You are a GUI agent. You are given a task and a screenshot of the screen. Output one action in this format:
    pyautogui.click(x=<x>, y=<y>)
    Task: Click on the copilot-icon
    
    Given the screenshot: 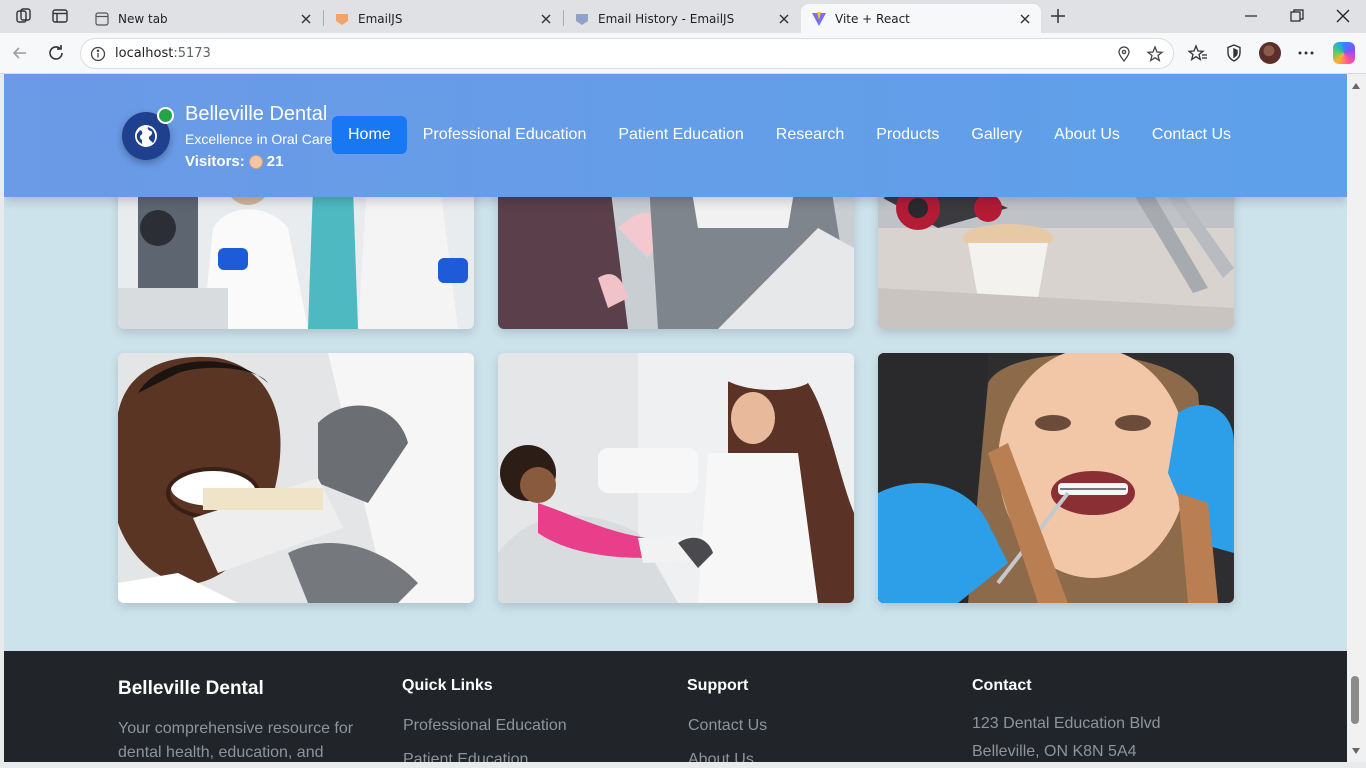 What is the action you would take?
    pyautogui.click(x=1344, y=53)
    